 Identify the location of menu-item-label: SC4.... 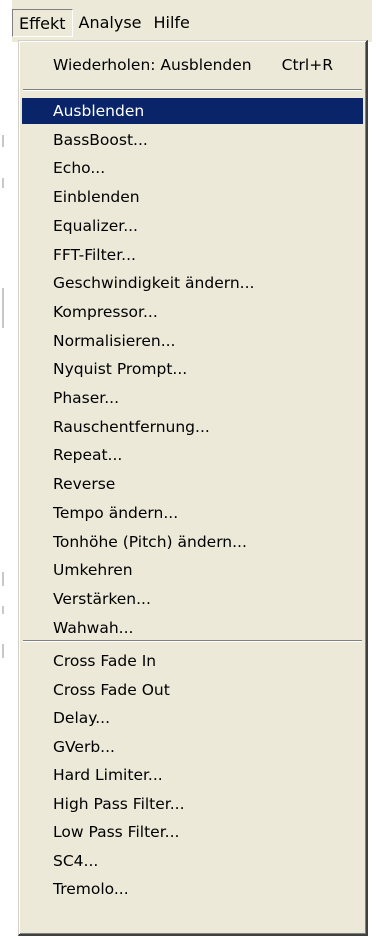
(76, 860).